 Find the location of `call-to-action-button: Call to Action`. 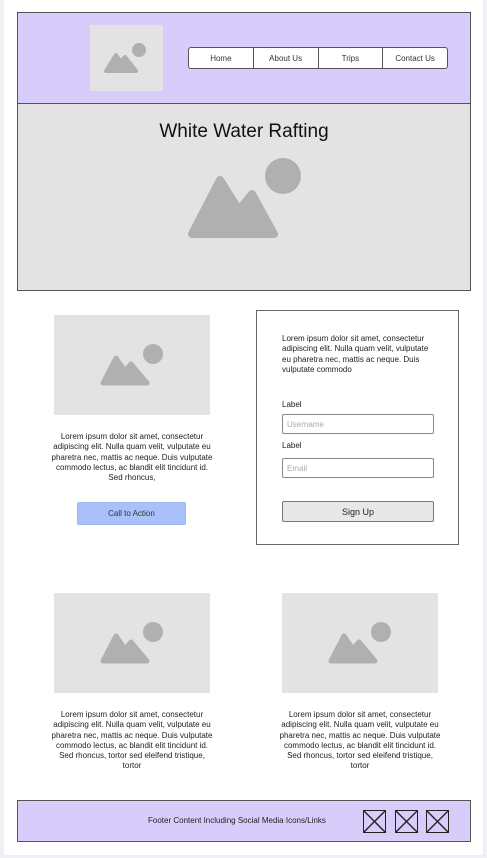

call-to-action-button: Call to Action is located at coordinates (131, 513).